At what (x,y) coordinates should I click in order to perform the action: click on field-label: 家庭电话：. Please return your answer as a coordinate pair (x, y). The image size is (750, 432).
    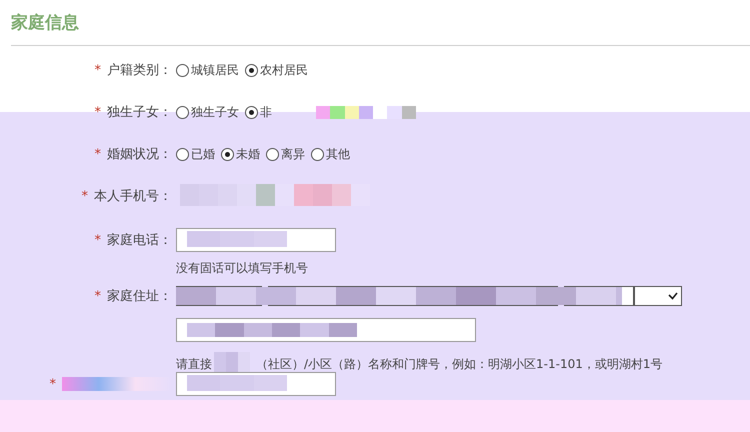
    Looking at the image, I should click on (139, 240).